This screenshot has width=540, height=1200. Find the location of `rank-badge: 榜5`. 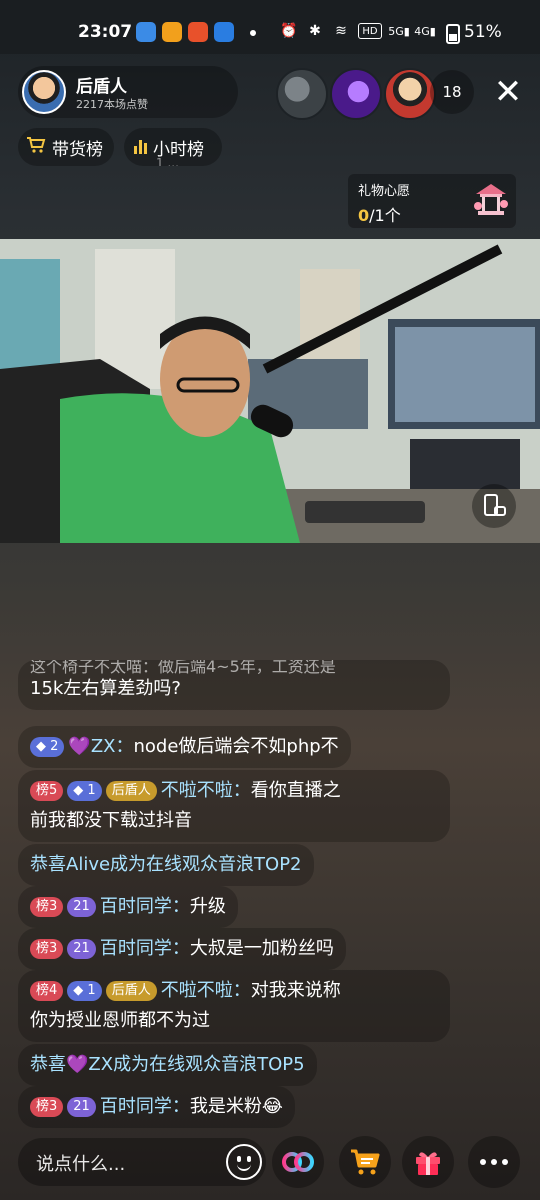

rank-badge: 榜5 is located at coordinates (47, 791).